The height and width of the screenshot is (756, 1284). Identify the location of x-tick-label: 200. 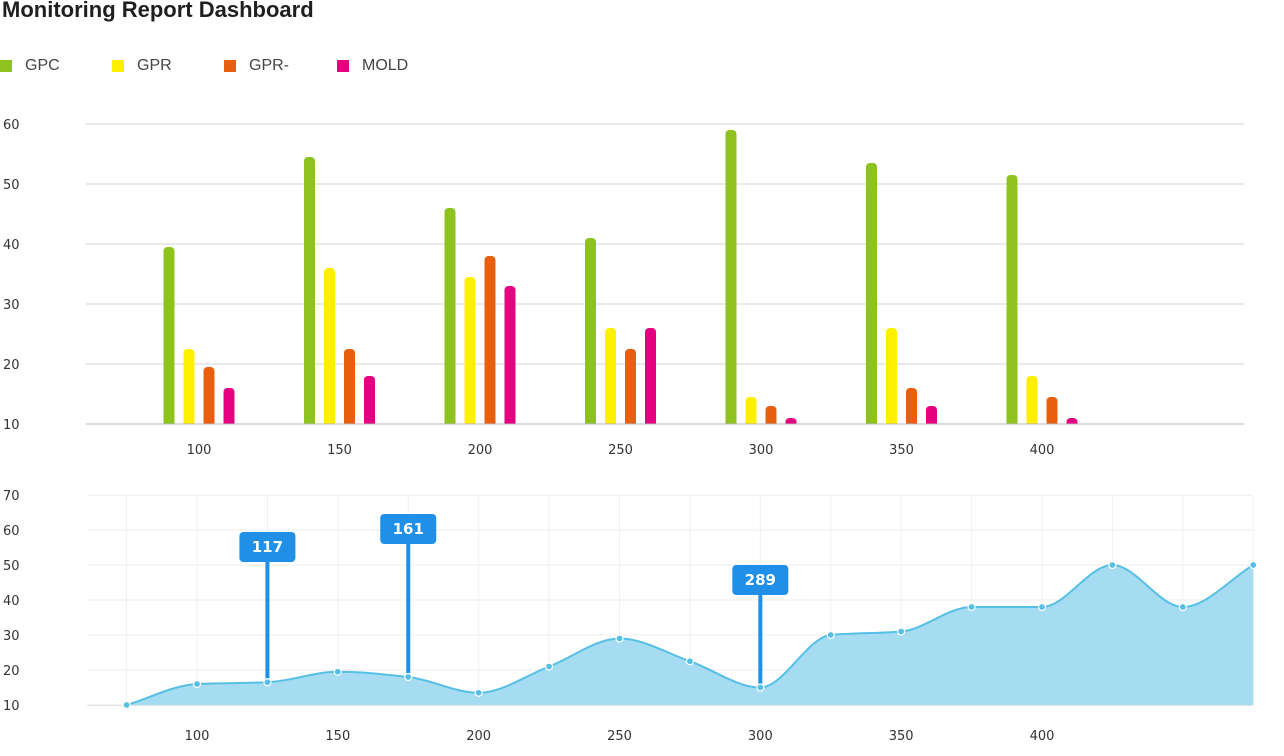
(478, 736).